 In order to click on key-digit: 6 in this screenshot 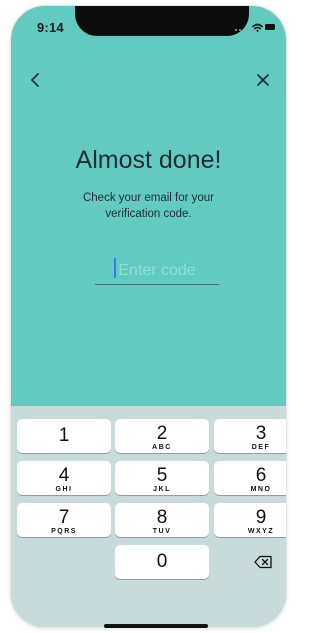, I will do `click(261, 475)`.